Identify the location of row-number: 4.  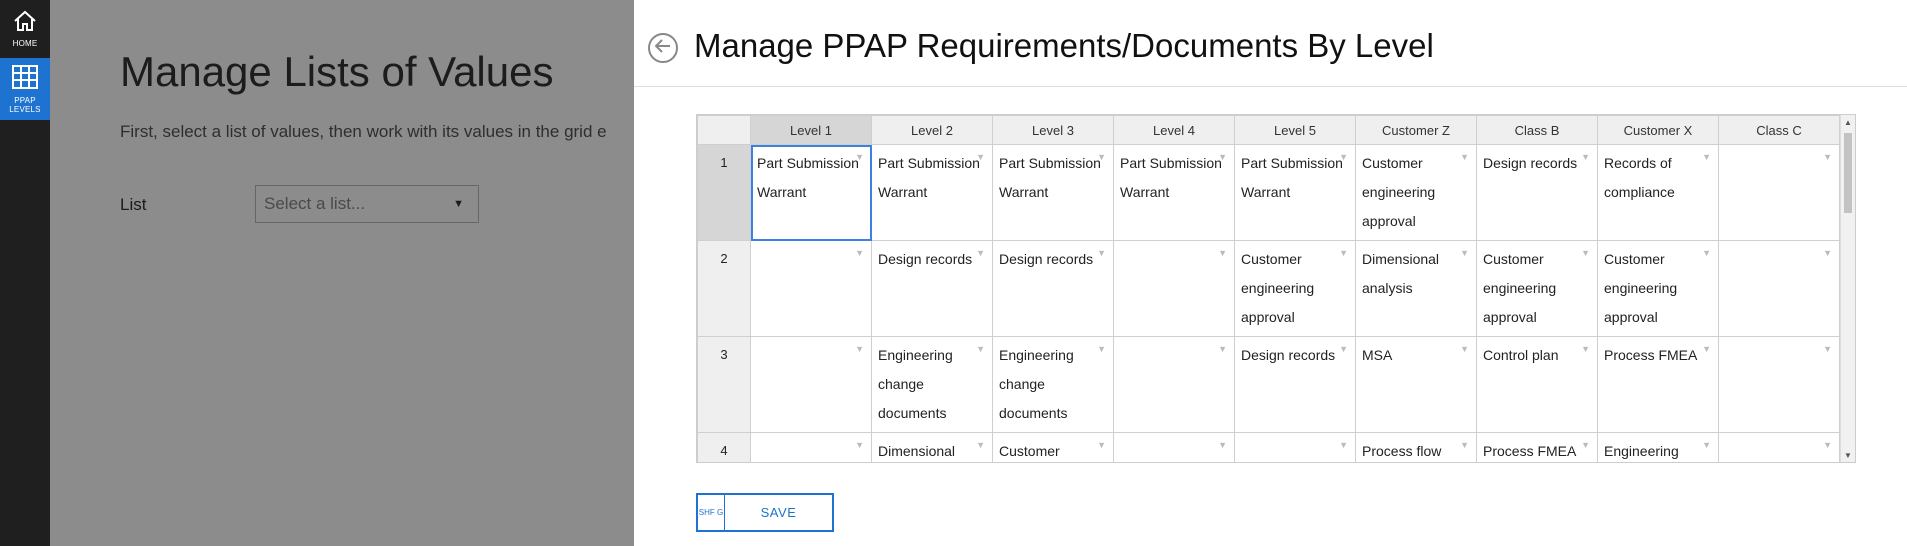
(724, 447).